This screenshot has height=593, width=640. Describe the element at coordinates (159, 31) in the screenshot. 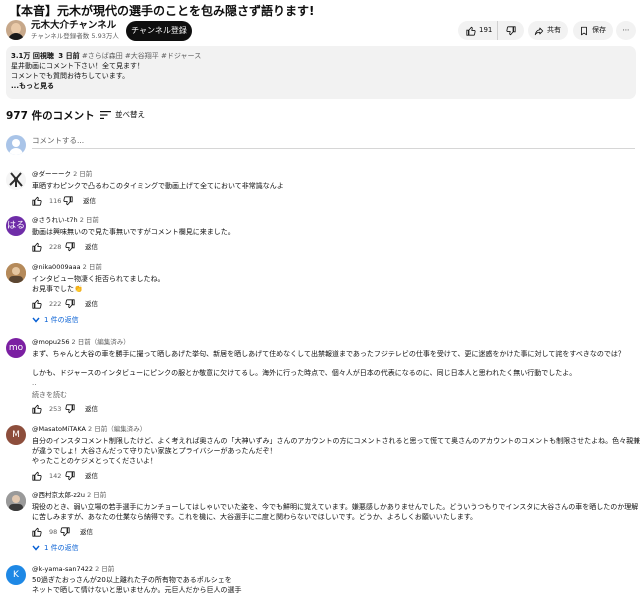

I see `subscribe-button: チャンネル登録` at that location.